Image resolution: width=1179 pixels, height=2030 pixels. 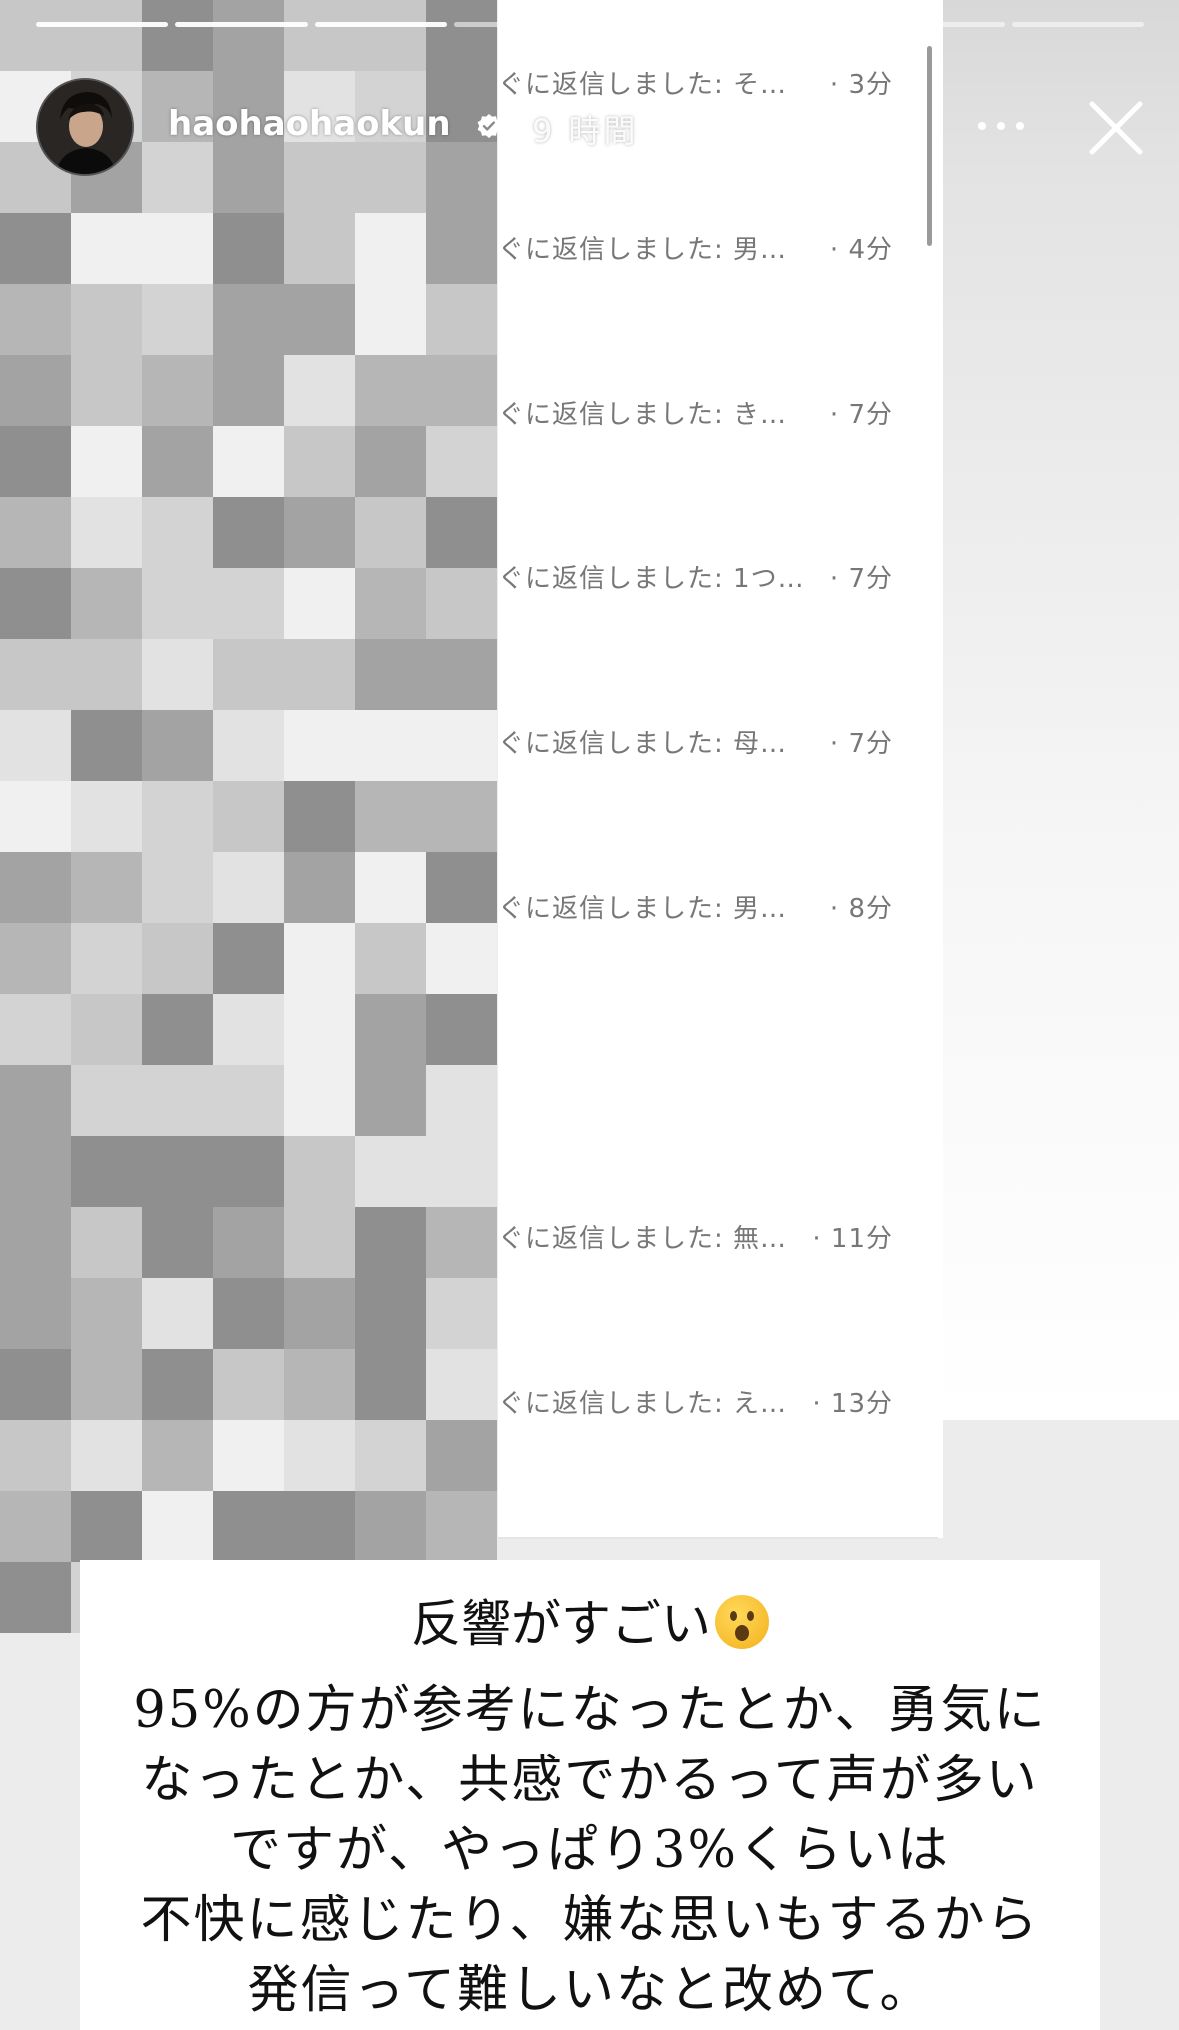 I want to click on avatar, so click(x=85, y=127).